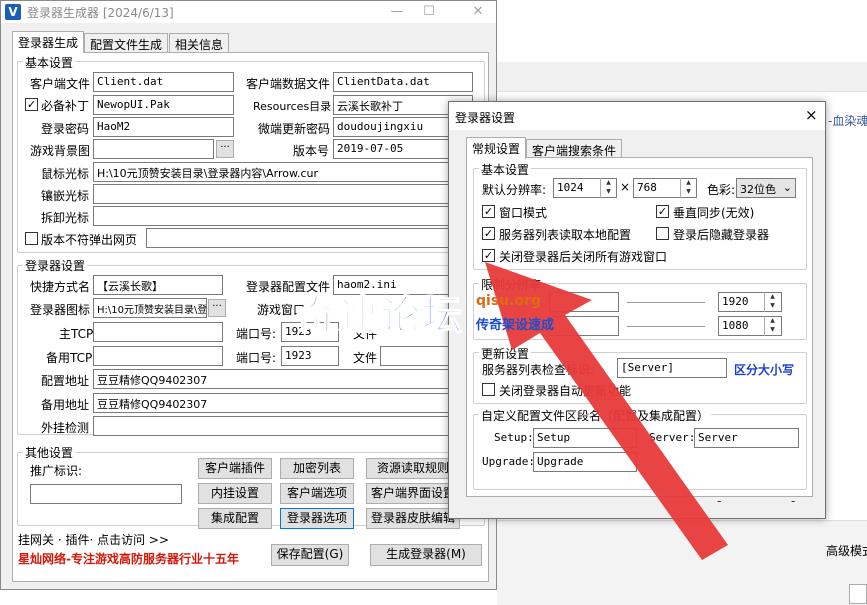 This screenshot has height=605, width=867. What do you see at coordinates (515, 325) in the screenshot?
I see `watermark-sub: 传奇架设速成` at bounding box center [515, 325].